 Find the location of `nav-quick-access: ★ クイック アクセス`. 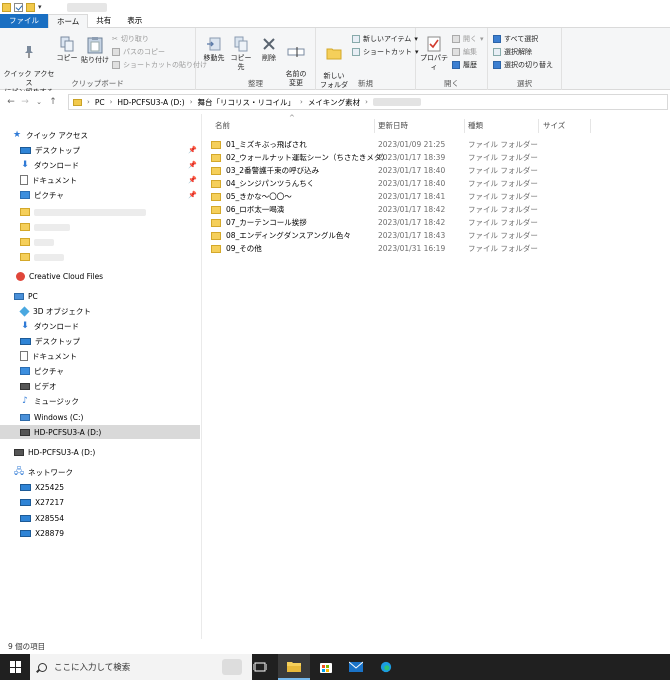

nav-quick-access: ★ クイック アクセス is located at coordinates (100, 135).